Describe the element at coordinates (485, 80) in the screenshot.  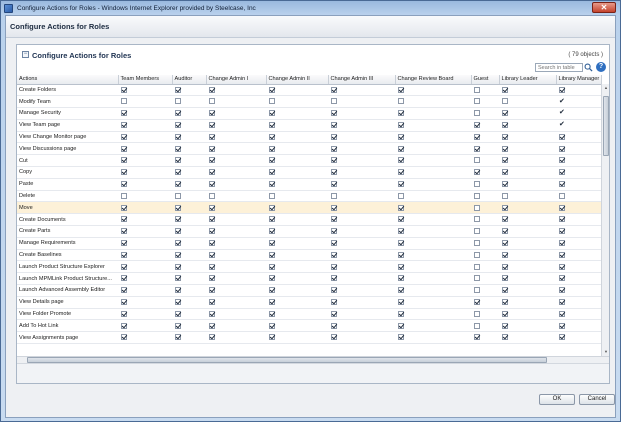
I see `column-header: Guest` at that location.